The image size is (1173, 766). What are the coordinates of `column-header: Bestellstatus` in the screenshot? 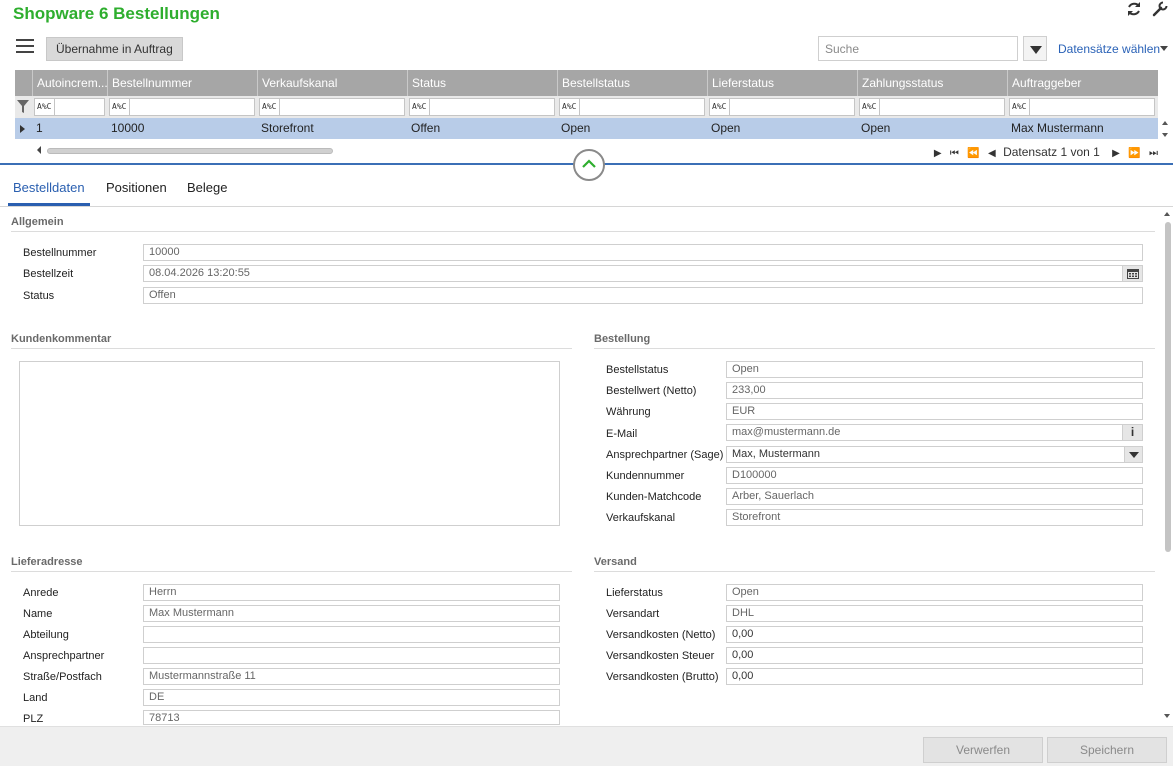 It's located at (632, 83).